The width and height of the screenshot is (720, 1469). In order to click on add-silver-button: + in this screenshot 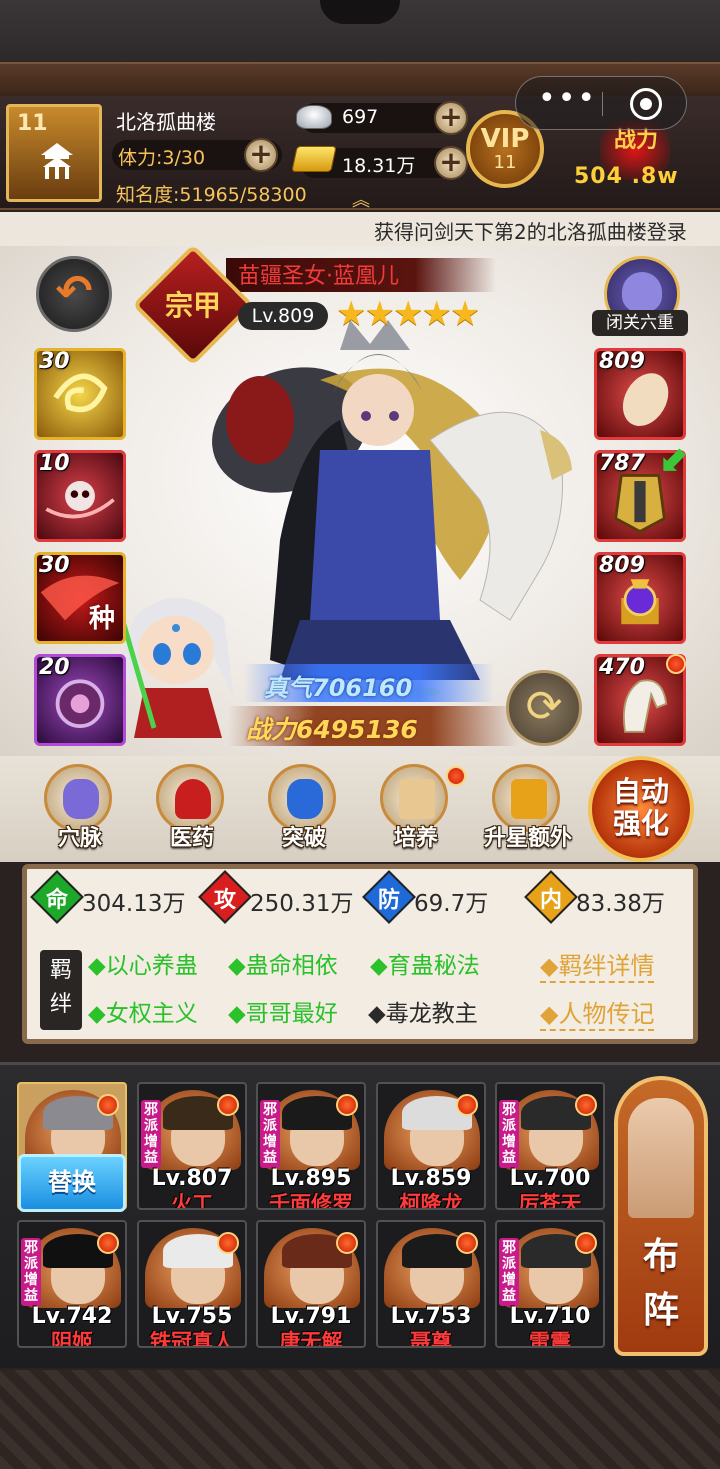, I will do `click(451, 118)`.